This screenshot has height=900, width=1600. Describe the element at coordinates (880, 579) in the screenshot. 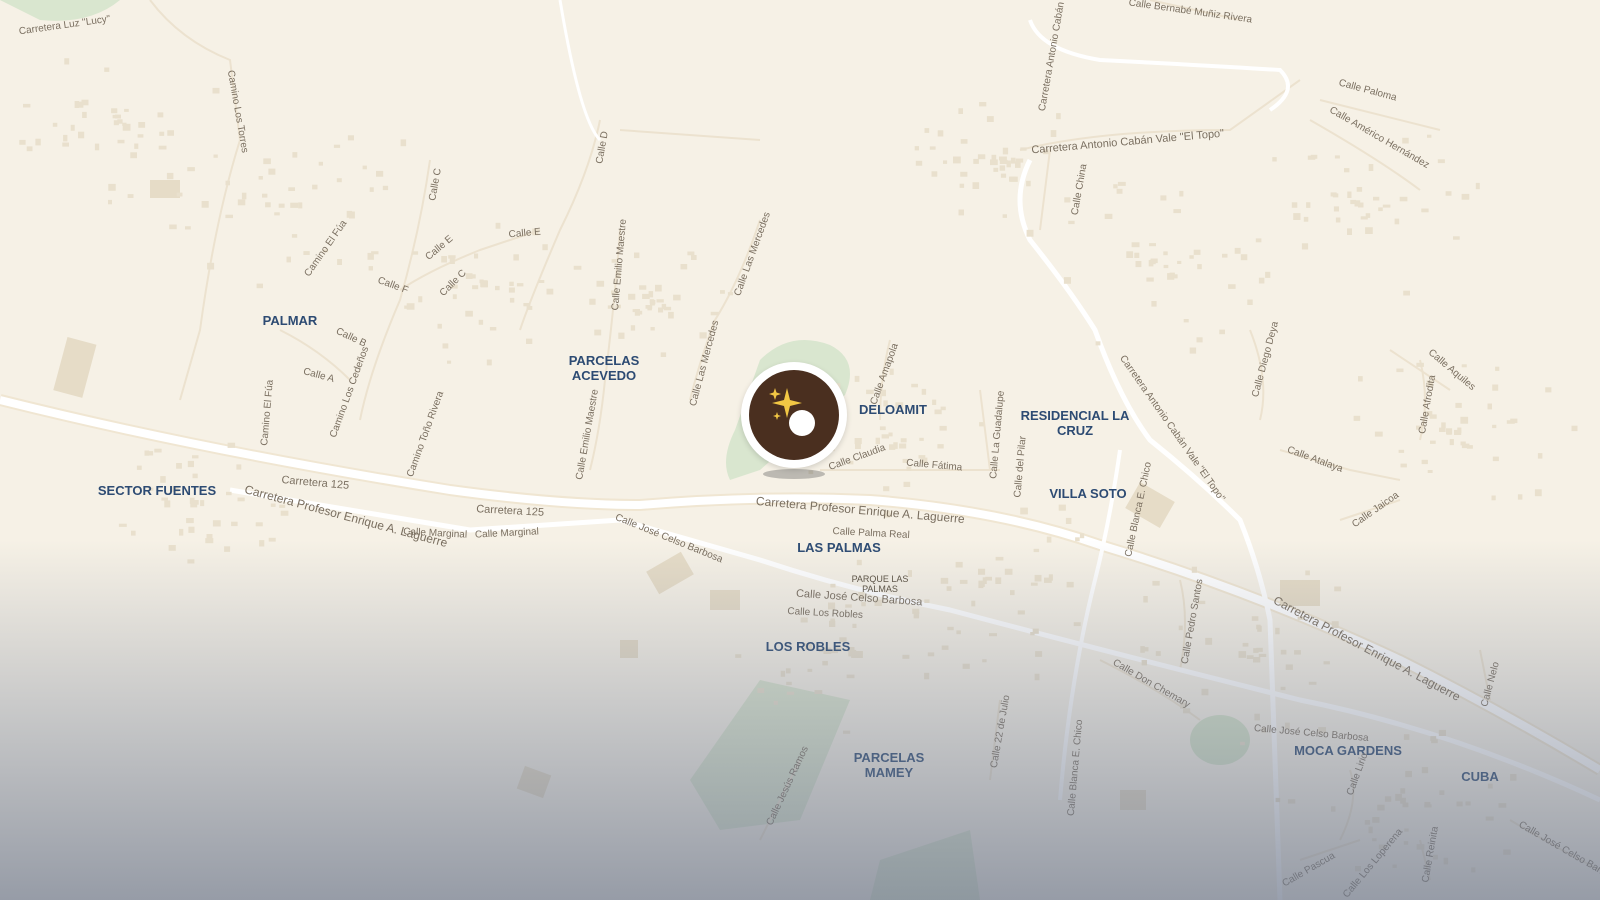

I see `svg-text: PARQUE LAS` at that location.